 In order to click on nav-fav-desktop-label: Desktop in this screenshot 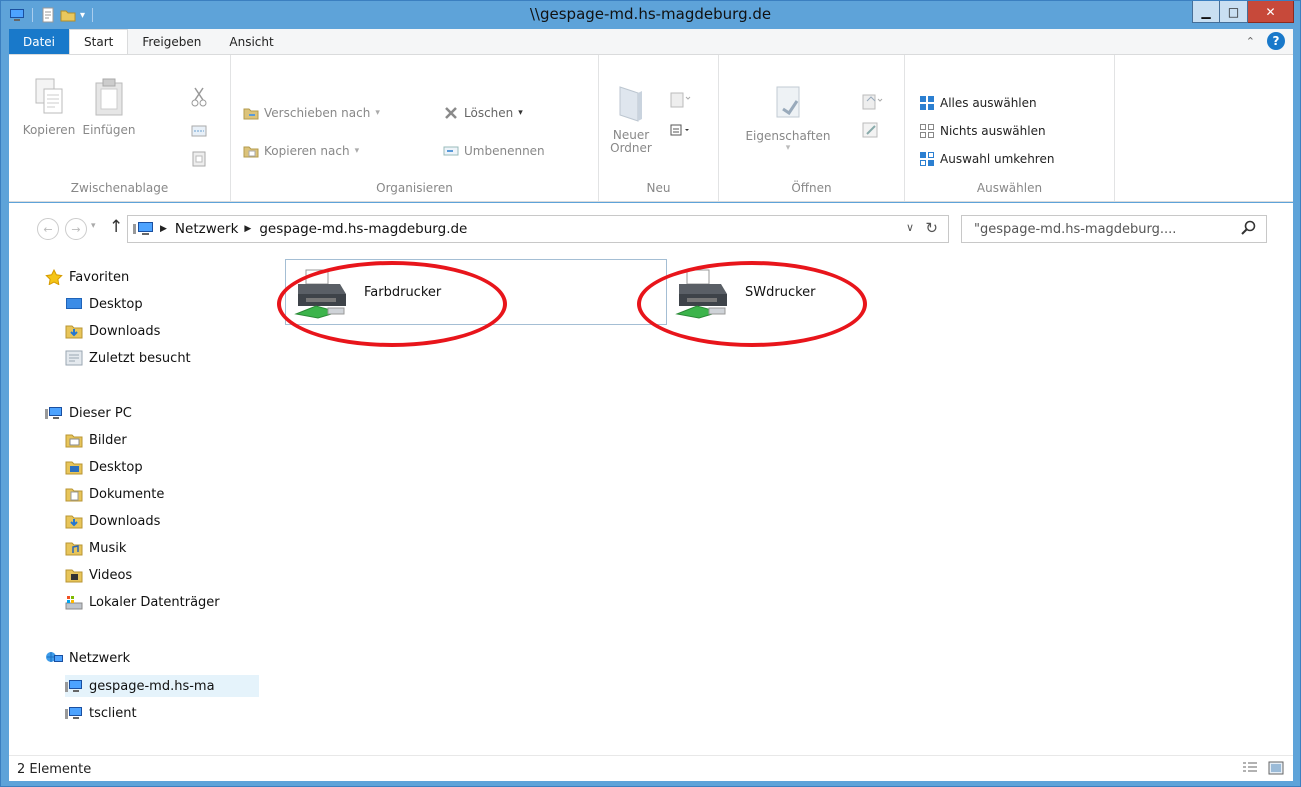, I will do `click(116, 304)`.